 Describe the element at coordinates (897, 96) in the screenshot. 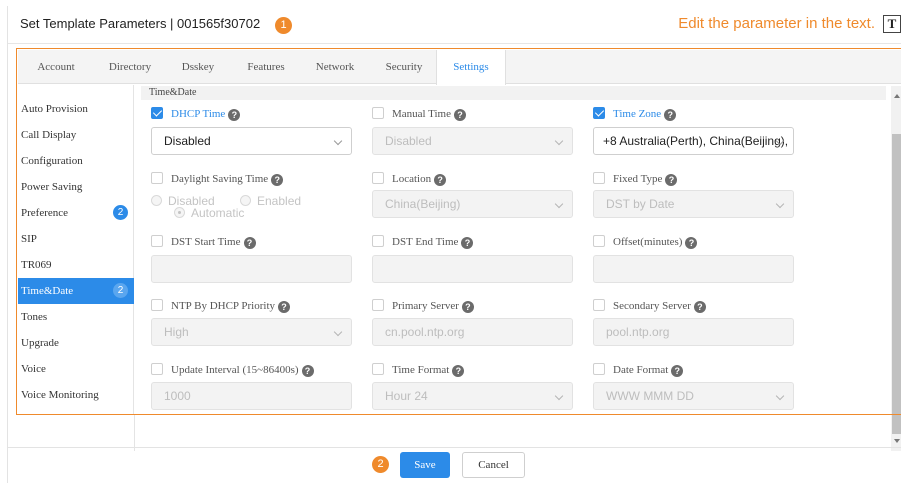

I see `scroll-up-icon` at that location.